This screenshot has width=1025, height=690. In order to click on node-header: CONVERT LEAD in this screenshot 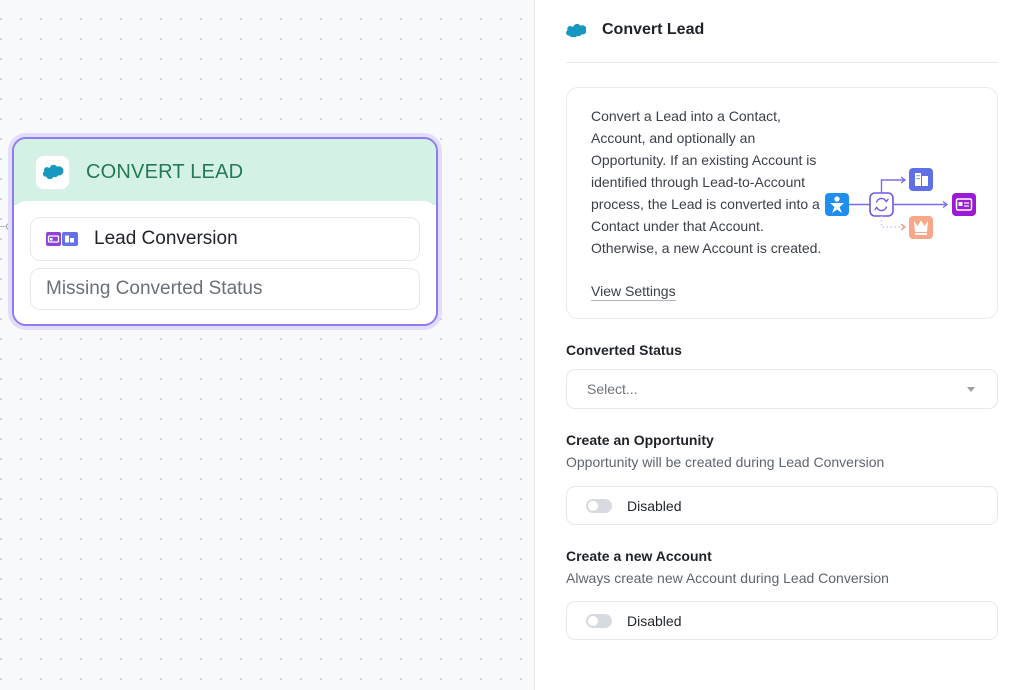, I will do `click(225, 172)`.